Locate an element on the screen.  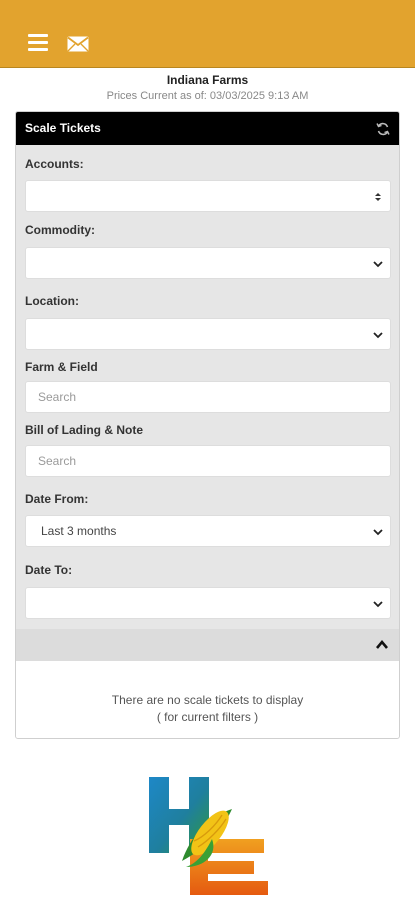
envelope-icon is located at coordinates (78, 44).